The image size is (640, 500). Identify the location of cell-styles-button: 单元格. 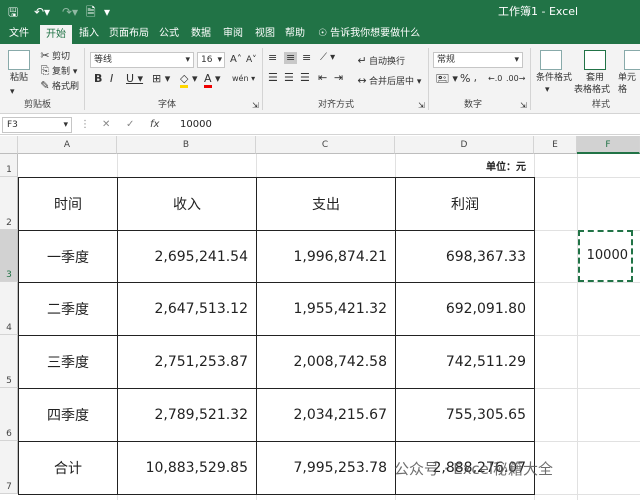
(629, 84).